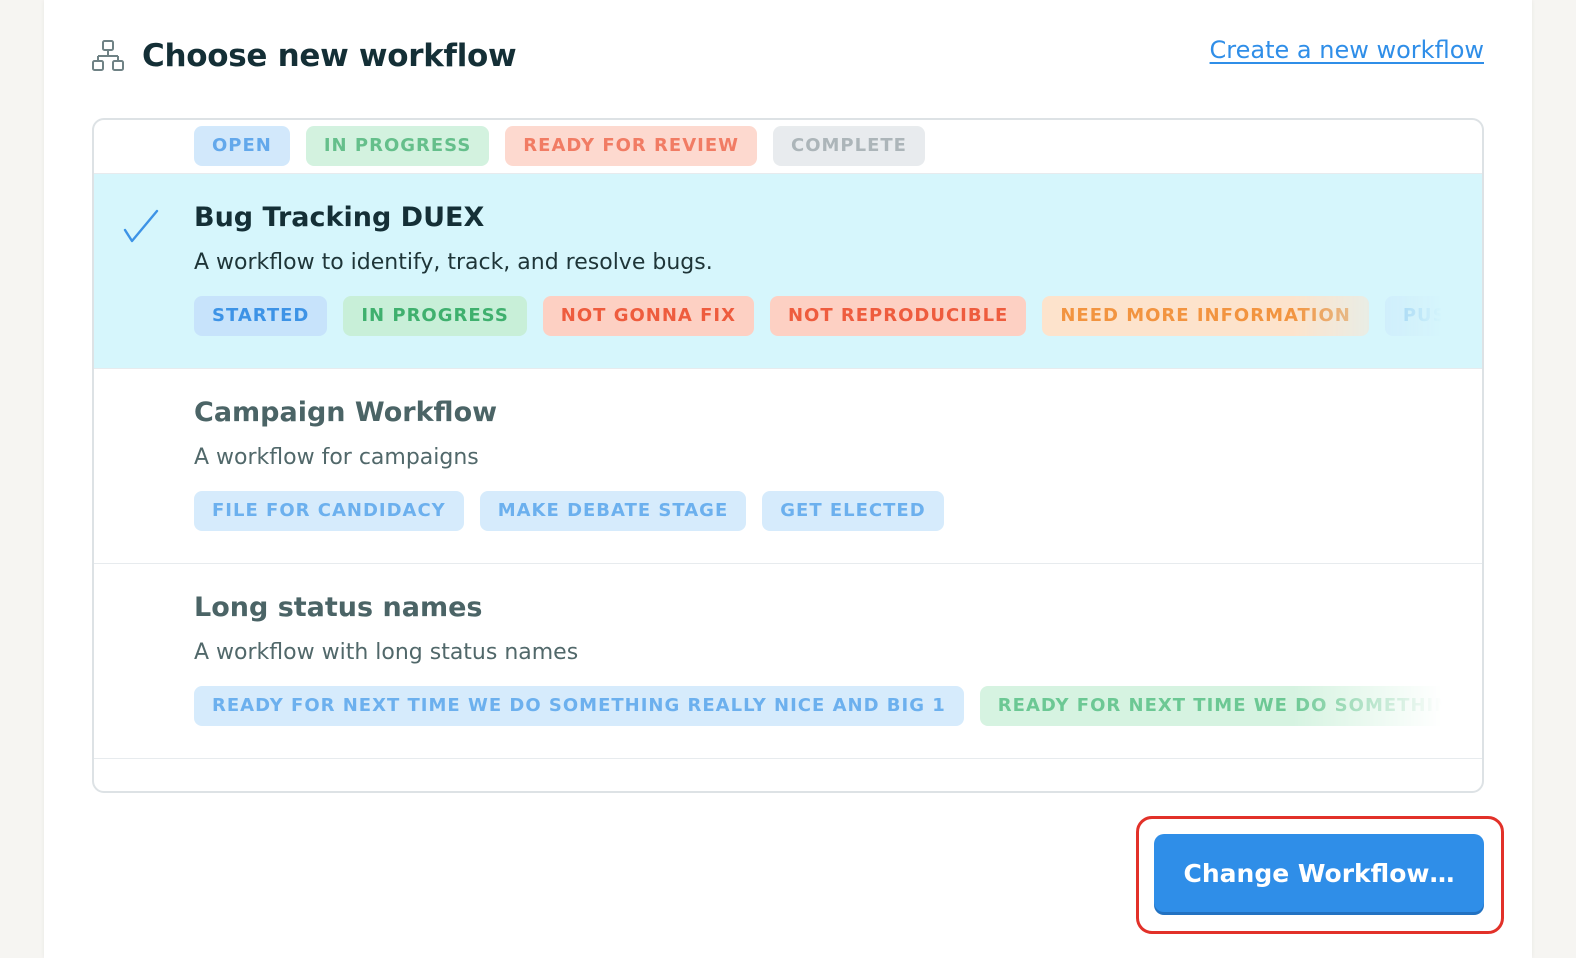 This screenshot has width=1576, height=958. I want to click on status-chip: OPEN, so click(242, 146).